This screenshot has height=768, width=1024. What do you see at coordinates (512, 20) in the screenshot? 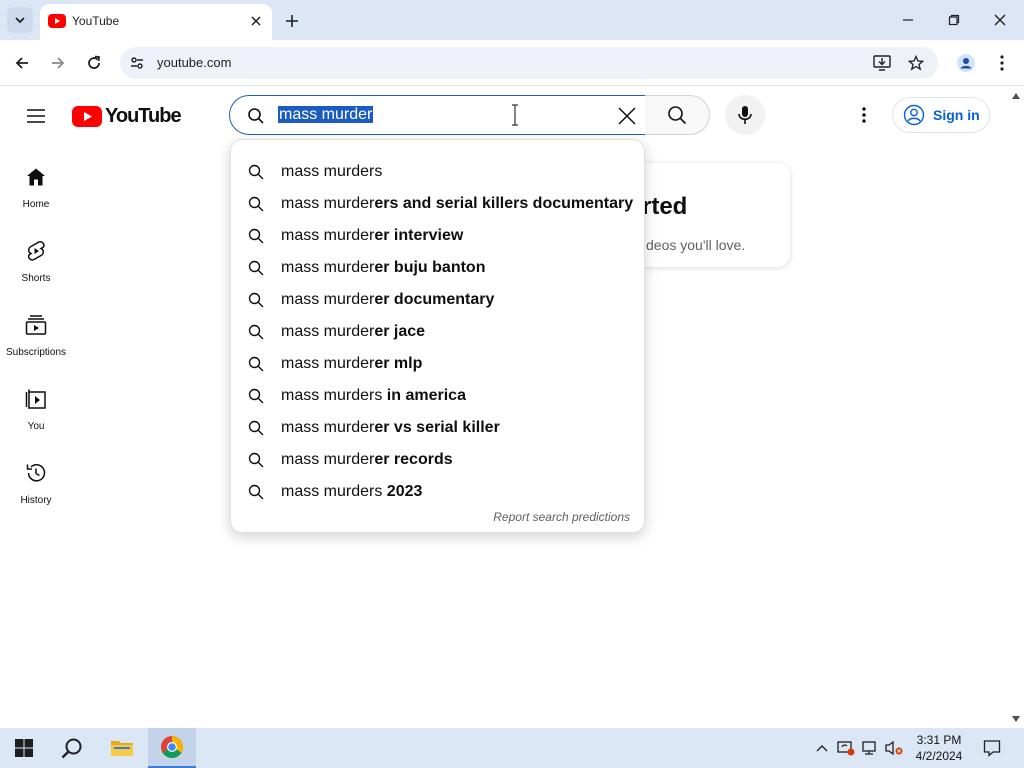
I see `browser-titlebar: YouTube` at bounding box center [512, 20].